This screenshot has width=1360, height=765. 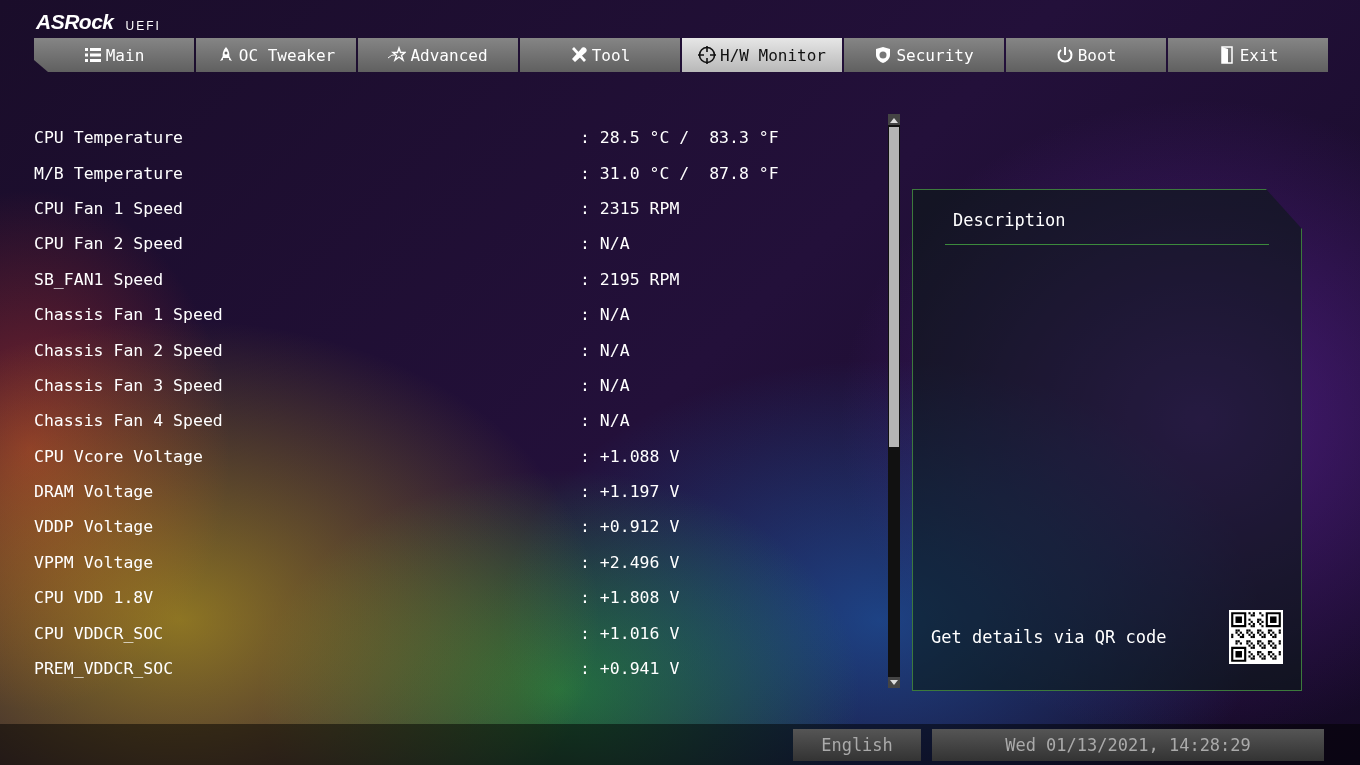 I want to click on crosshair-icon, so click(x=707, y=55).